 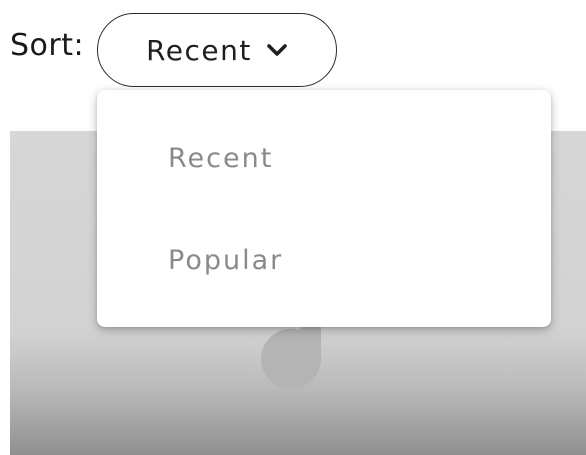 What do you see at coordinates (199, 50) in the screenshot?
I see `sort-selected-value: Recent` at bounding box center [199, 50].